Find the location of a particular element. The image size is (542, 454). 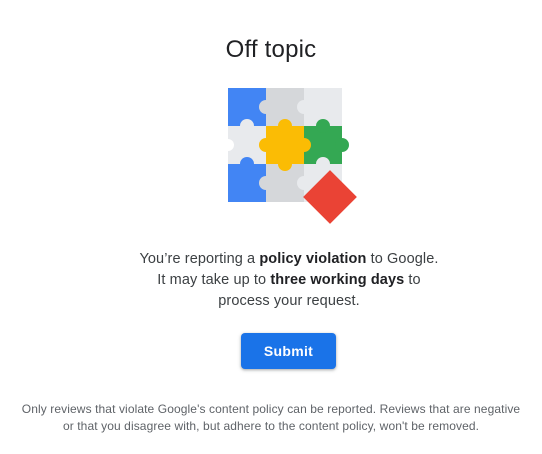

message-bold-policy-violation: policy violation is located at coordinates (313, 259).